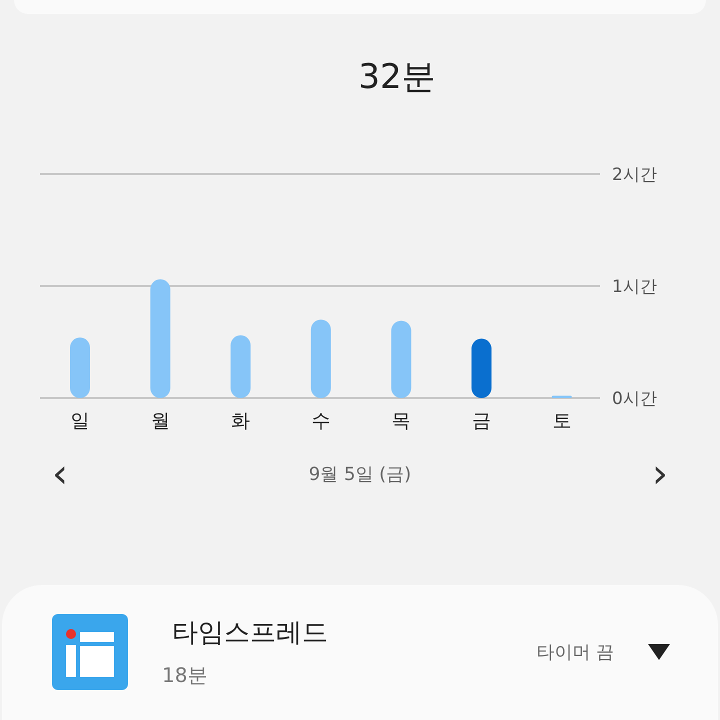  Describe the element at coordinates (634, 399) in the screenshot. I see `axis-label: 0시간` at that location.